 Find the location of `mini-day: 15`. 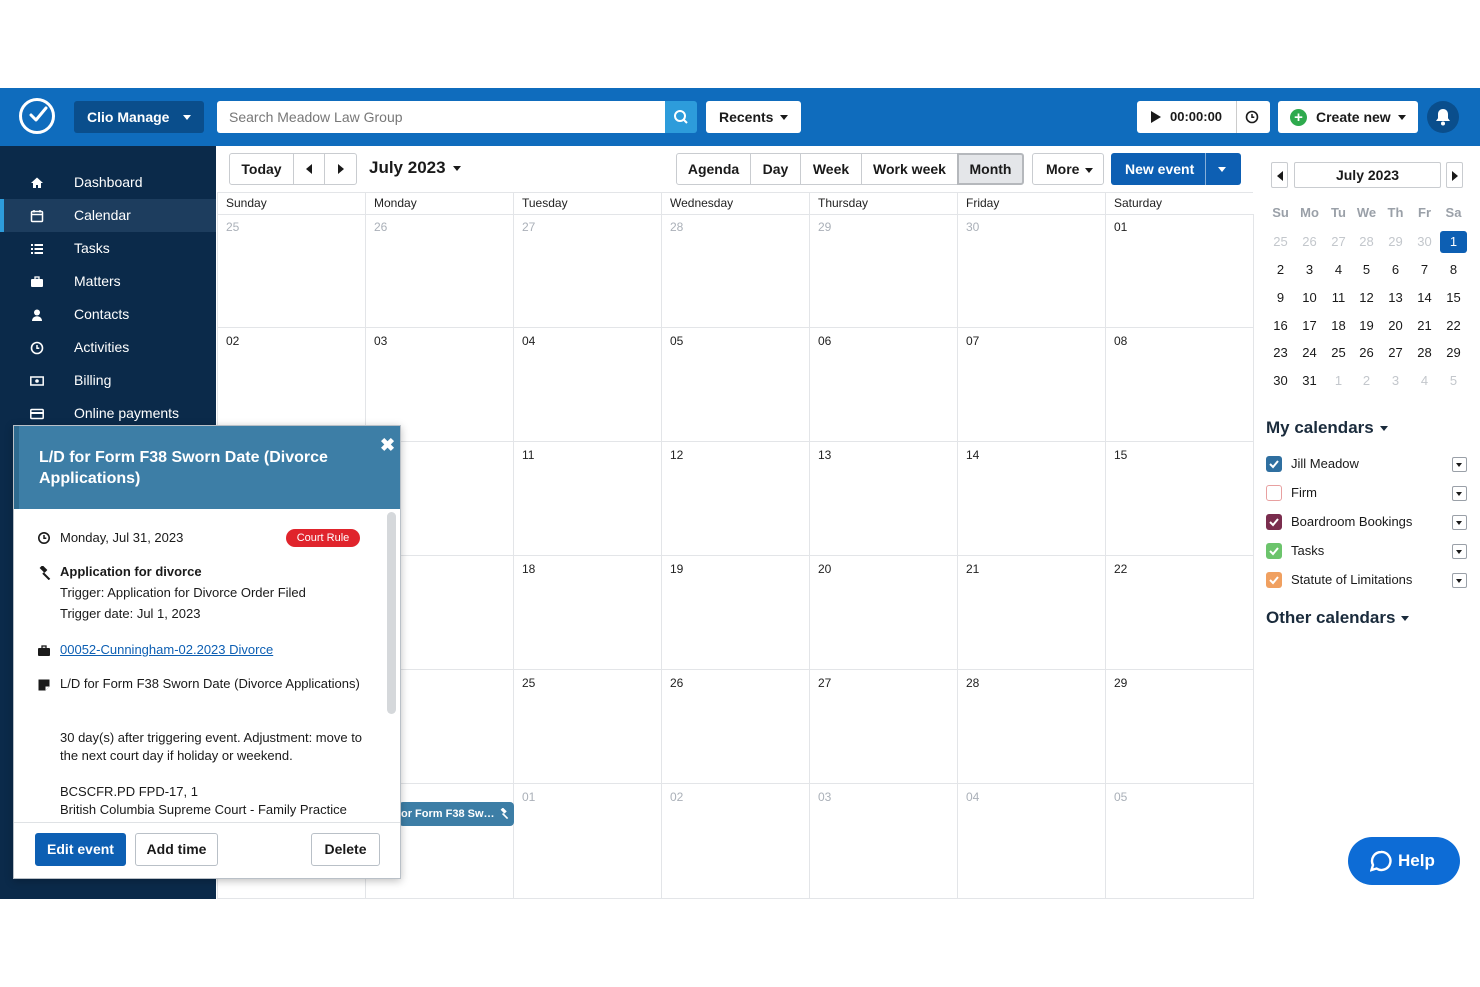

mini-day: 15 is located at coordinates (1453, 298).